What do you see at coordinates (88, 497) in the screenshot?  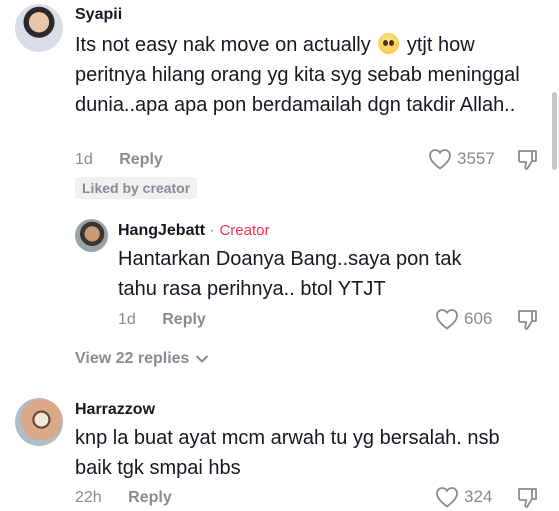 I see `comment-time: 22h` at bounding box center [88, 497].